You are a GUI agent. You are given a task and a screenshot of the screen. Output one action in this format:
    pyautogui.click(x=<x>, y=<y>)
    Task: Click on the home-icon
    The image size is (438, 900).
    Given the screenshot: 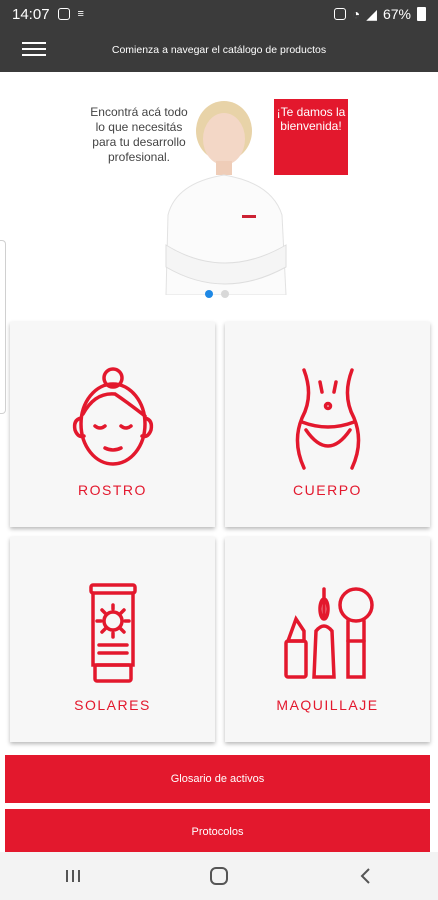 What is the action you would take?
    pyautogui.click(x=219, y=876)
    